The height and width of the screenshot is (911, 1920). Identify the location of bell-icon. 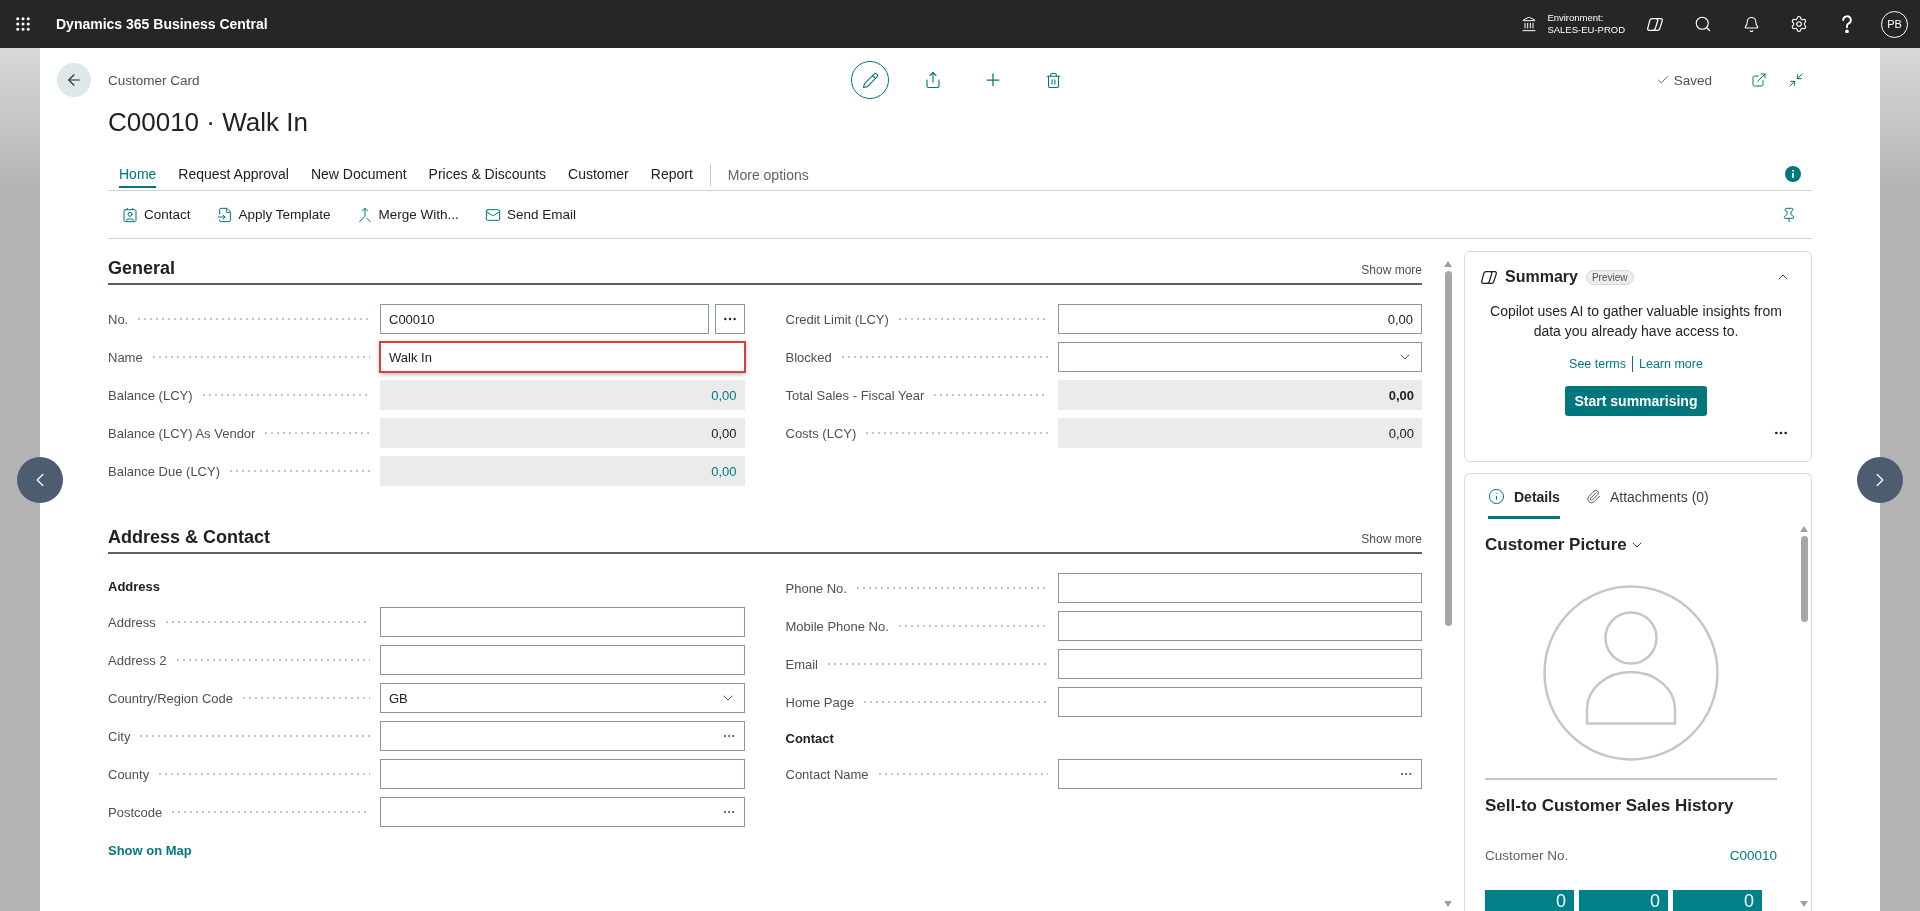
(1751, 24).